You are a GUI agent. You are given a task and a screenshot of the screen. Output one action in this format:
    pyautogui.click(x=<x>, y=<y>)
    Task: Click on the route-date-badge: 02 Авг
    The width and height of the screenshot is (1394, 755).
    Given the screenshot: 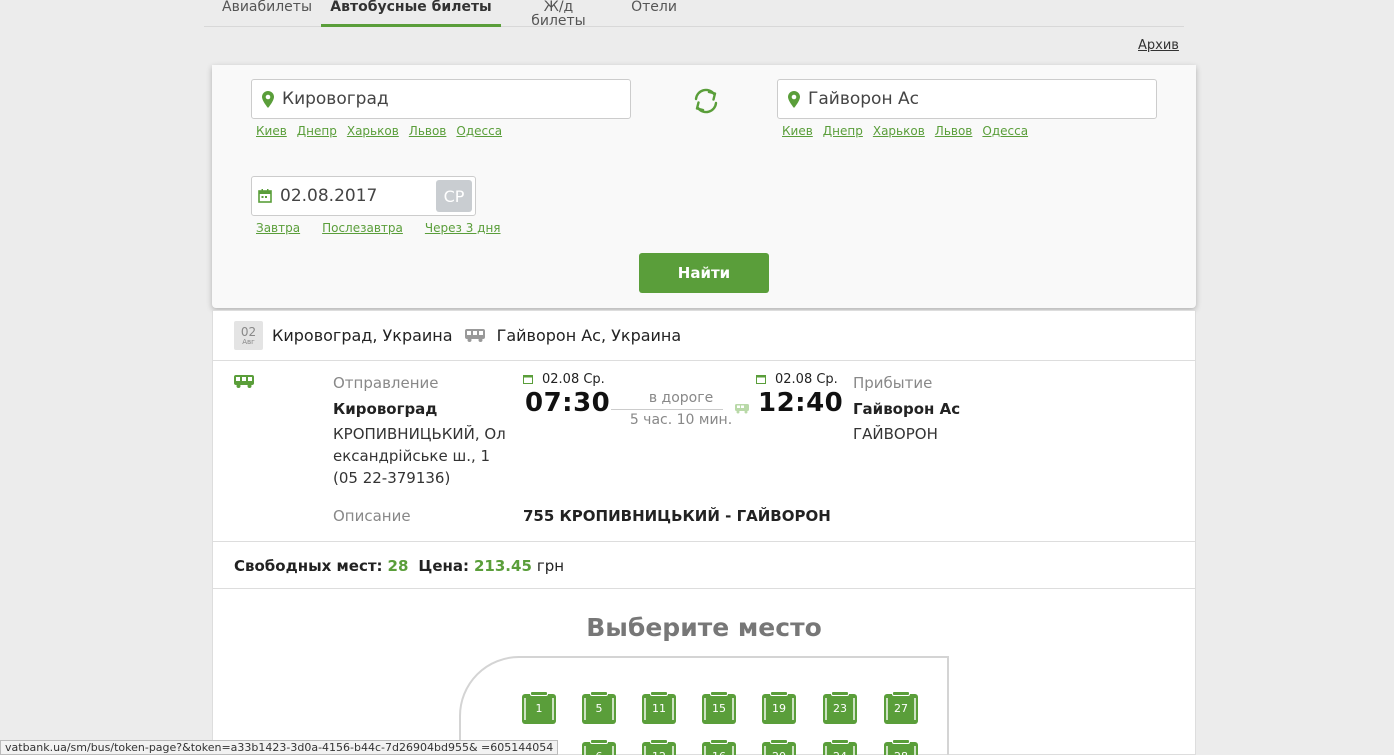 What is the action you would take?
    pyautogui.click(x=248, y=335)
    